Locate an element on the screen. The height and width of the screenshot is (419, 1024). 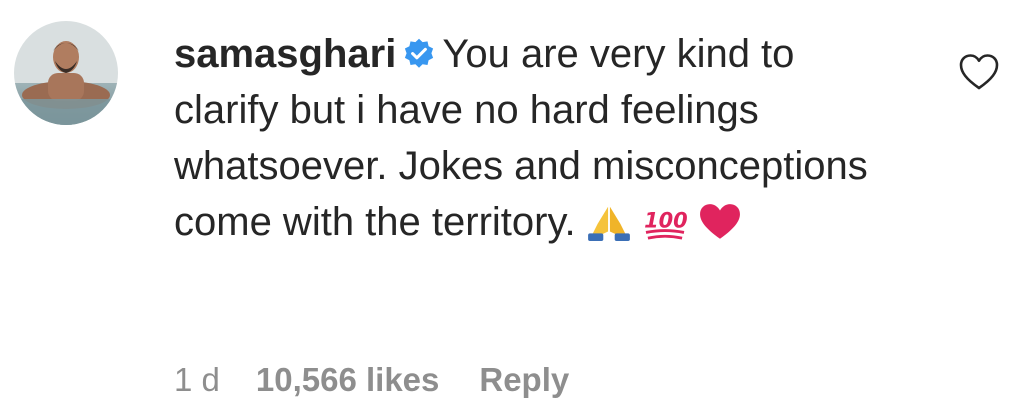
svg-text: 100 is located at coordinates (666, 221).